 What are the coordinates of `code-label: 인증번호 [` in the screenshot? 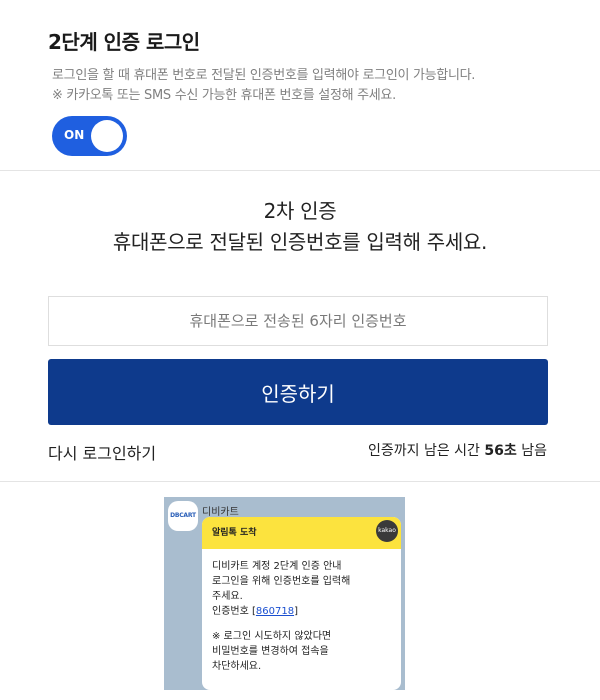 It's located at (234, 611).